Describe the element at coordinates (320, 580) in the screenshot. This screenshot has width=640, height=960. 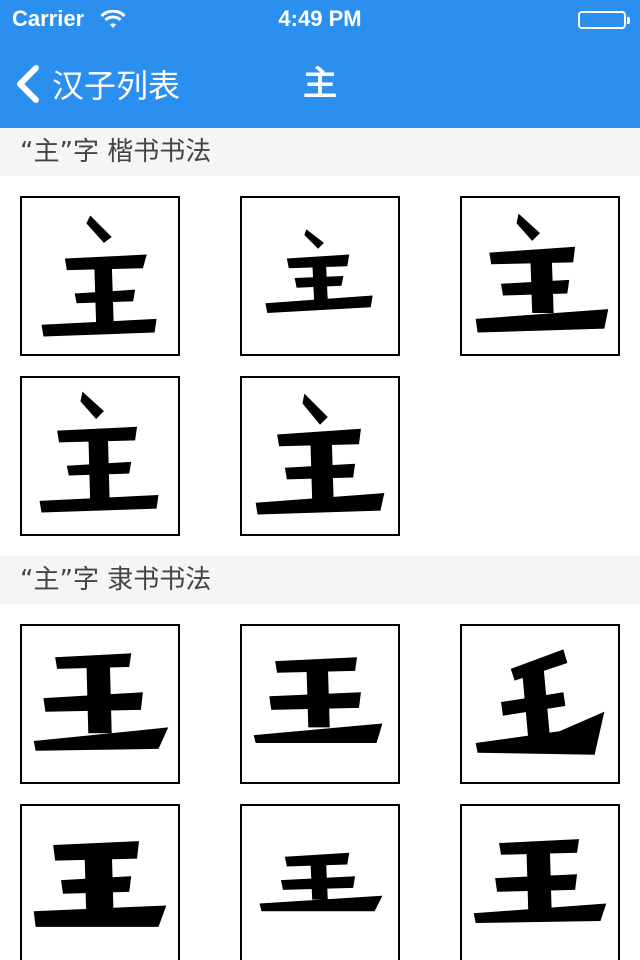
I see `section-header-lishu: “主”字 隶书书法` at that location.